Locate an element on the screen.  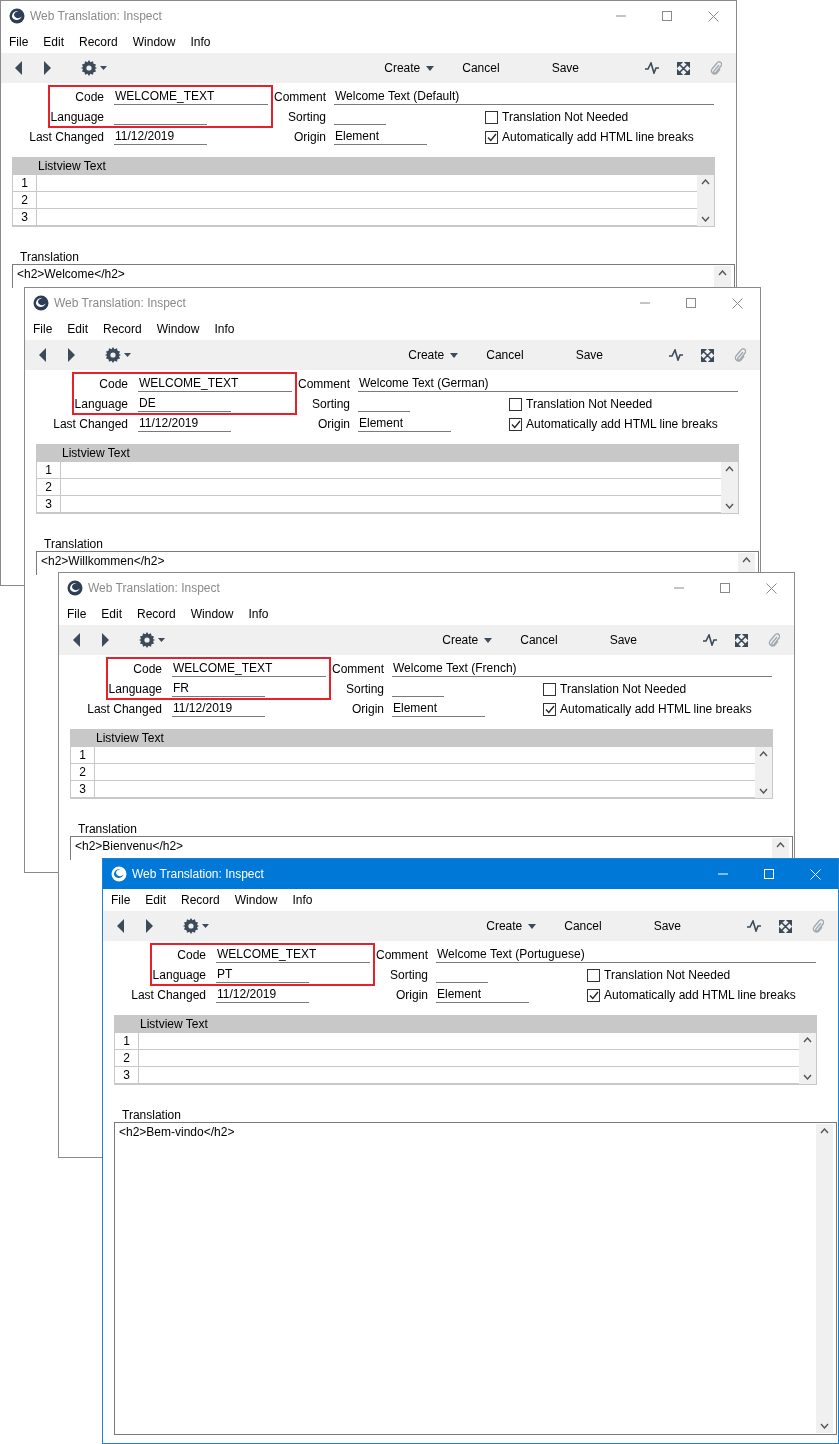
caret-icon is located at coordinates (488, 640).